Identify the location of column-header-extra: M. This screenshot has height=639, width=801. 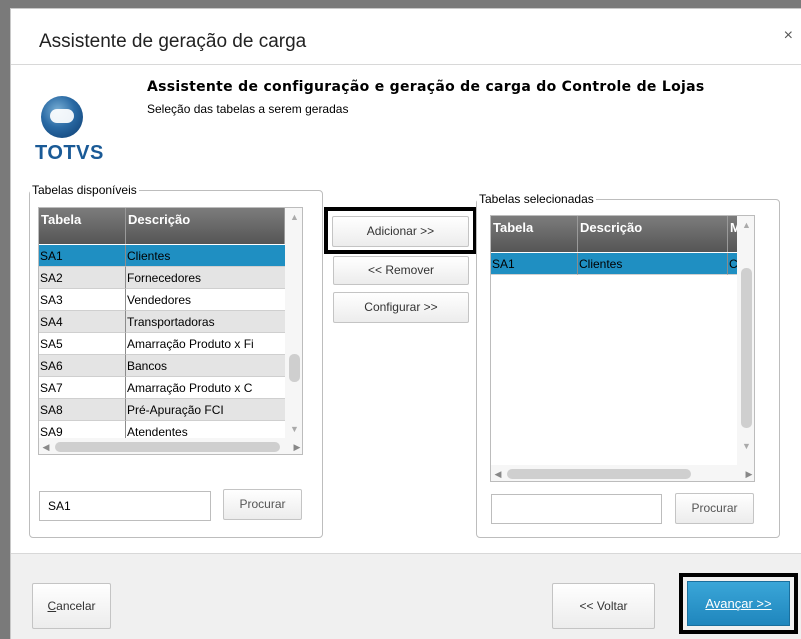
(732, 234).